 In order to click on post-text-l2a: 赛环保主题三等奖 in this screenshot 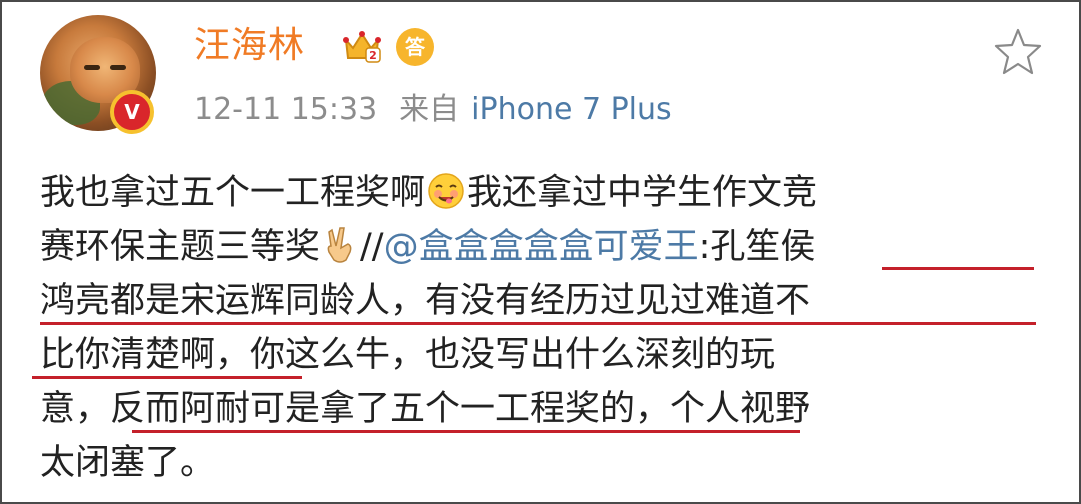, I will do `click(180, 247)`.